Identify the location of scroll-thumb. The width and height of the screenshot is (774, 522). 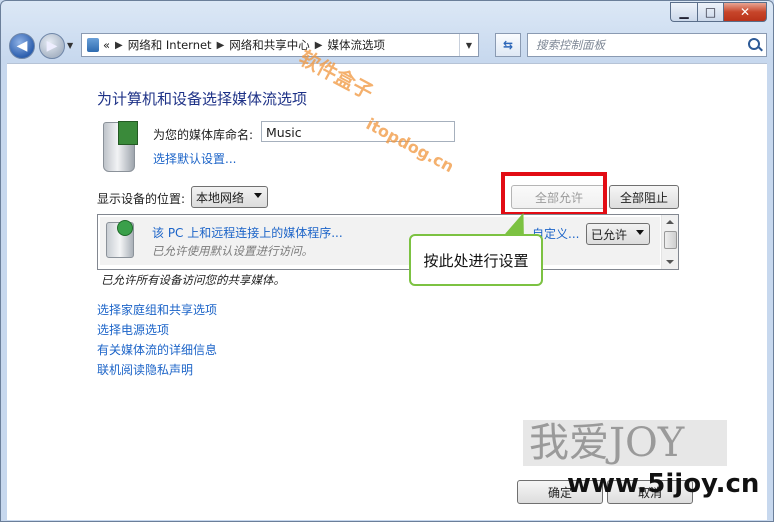
(670, 240).